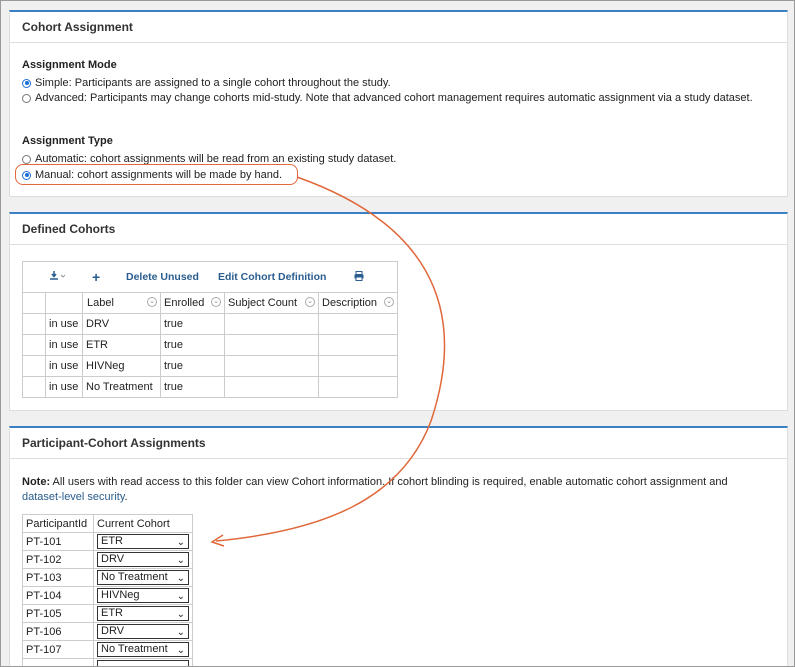 This screenshot has width=795, height=667. I want to click on table-row: PT-103 No Treatment ⌄, so click(107, 577).